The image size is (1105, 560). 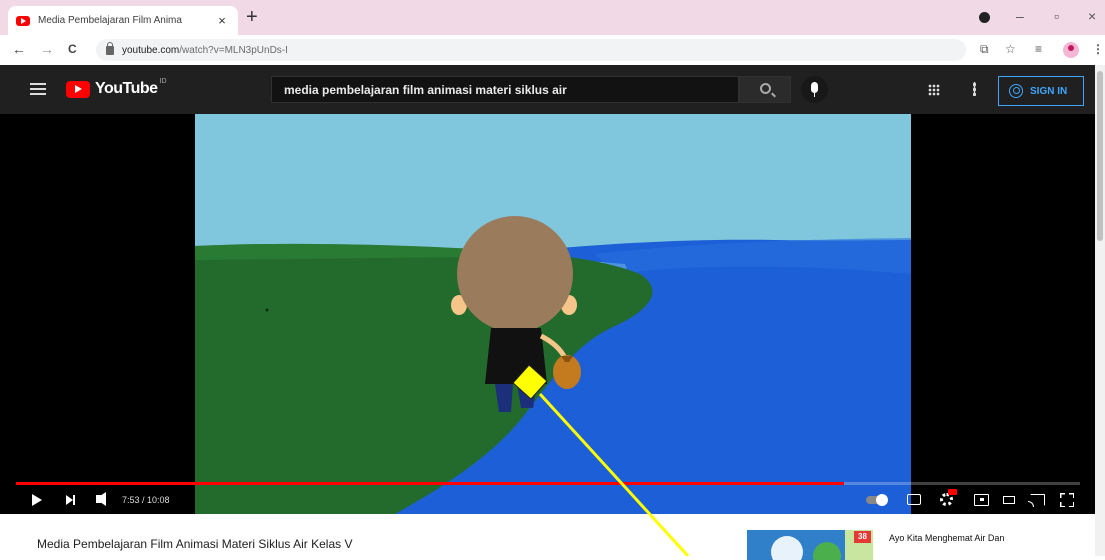 I want to click on search-icon, so click(x=765, y=88).